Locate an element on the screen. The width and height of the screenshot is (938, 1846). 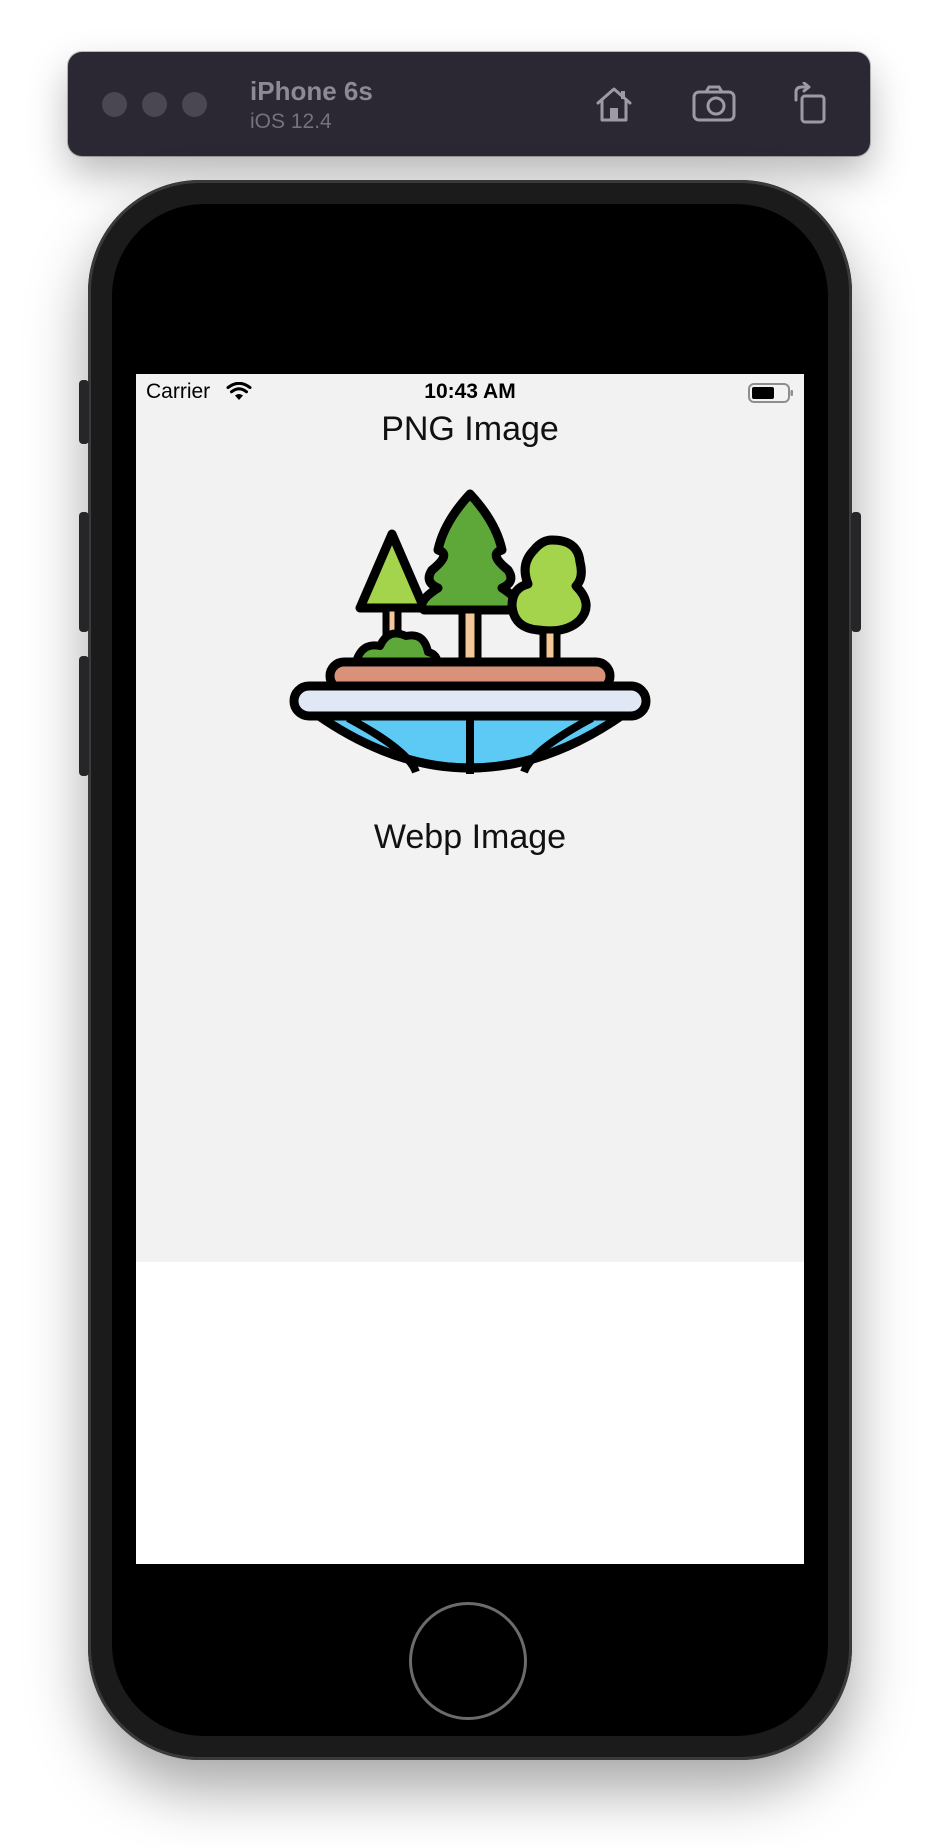
rotate-icon is located at coordinates (810, 103).